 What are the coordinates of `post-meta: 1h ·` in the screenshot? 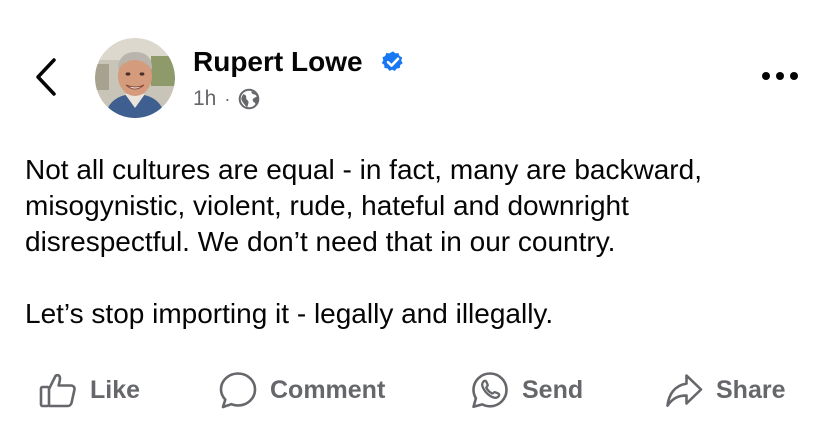 It's located at (226, 99).